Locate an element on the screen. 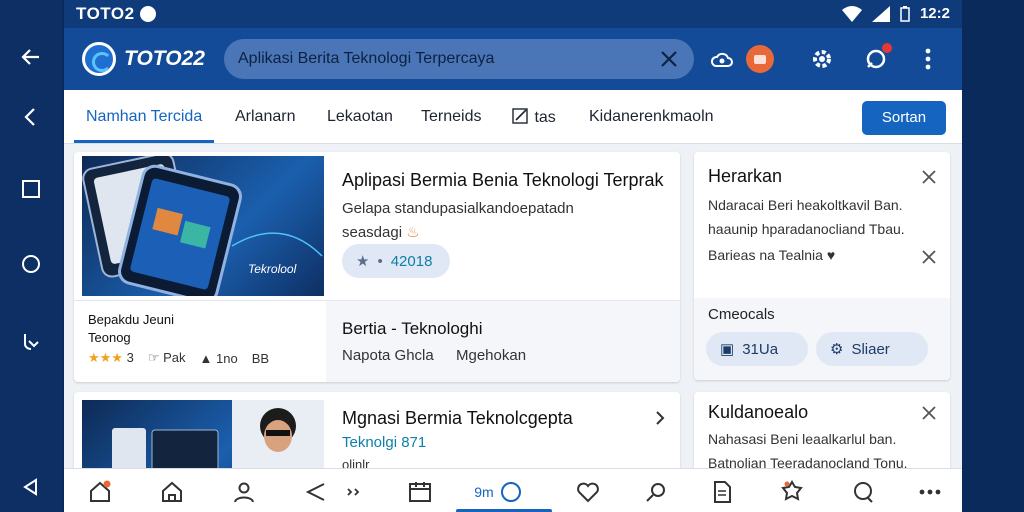 The width and height of the screenshot is (1024, 512). double-chevron-icon is located at coordinates (354, 492).